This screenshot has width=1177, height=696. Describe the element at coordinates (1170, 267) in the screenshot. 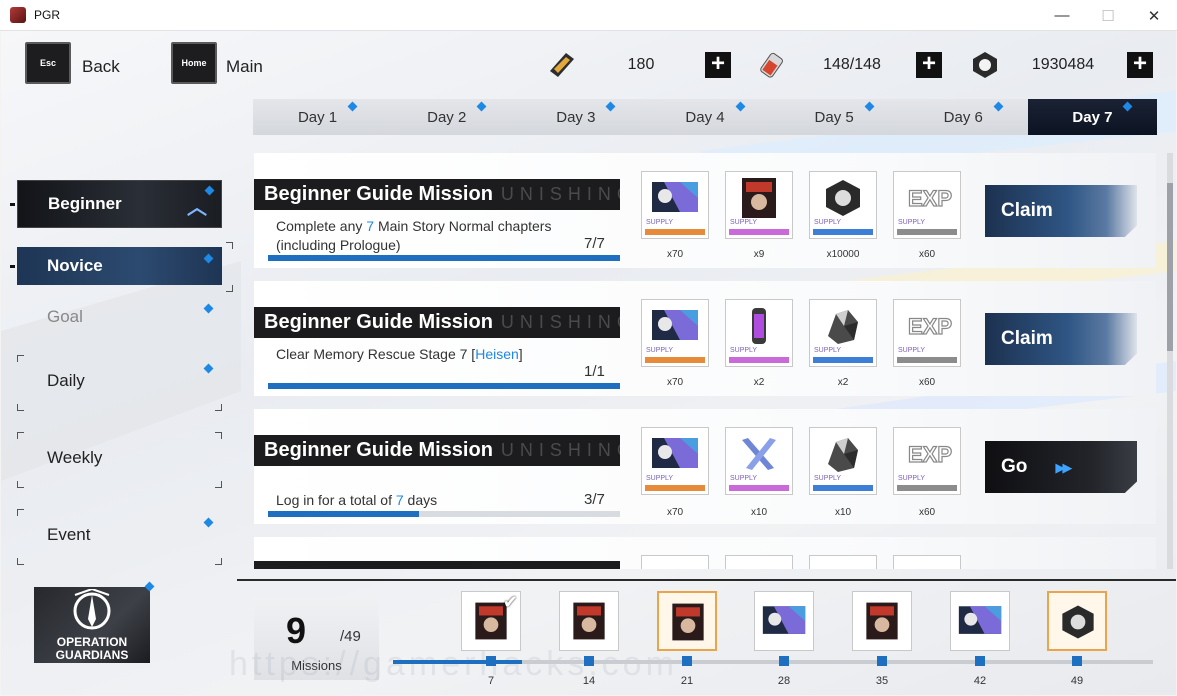

I see `scrollbar-thumb` at that location.